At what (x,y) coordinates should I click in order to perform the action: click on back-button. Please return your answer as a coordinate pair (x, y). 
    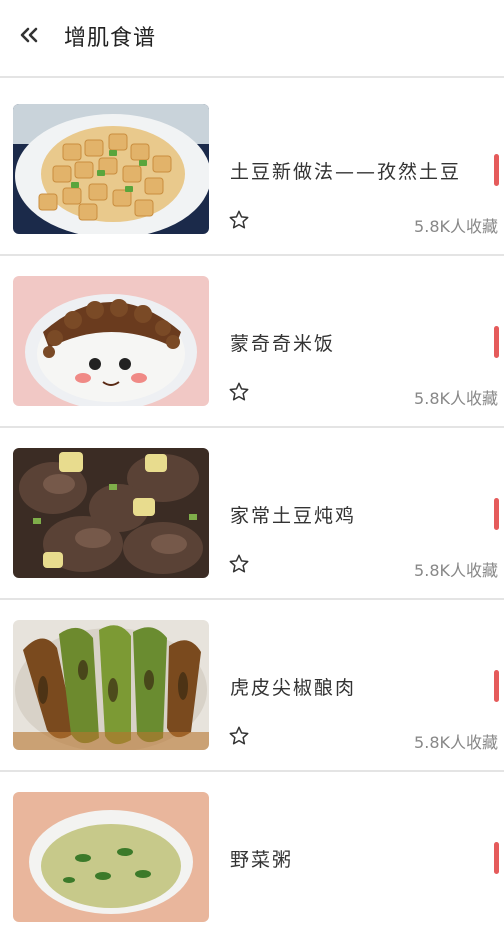
    Looking at the image, I should click on (29, 35).